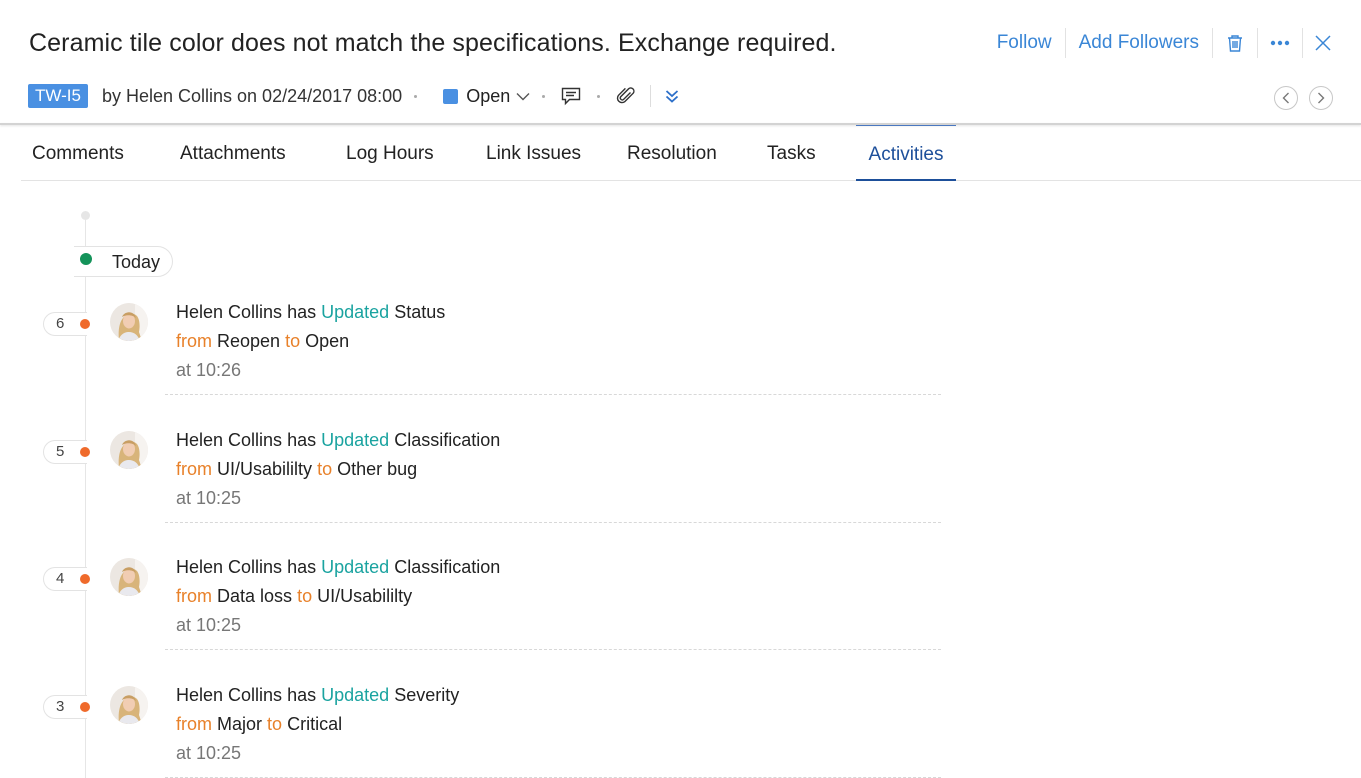 The height and width of the screenshot is (778, 1361). I want to click on close-button, so click(1323, 43).